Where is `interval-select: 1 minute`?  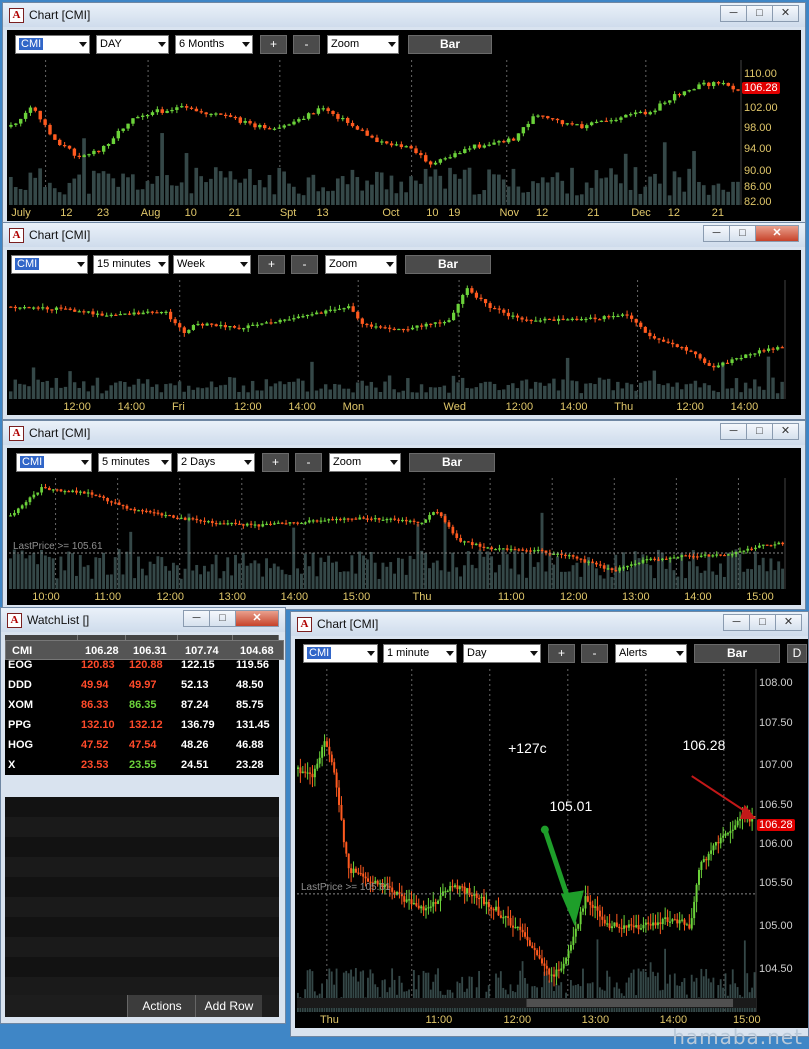 interval-select: 1 minute is located at coordinates (420, 653).